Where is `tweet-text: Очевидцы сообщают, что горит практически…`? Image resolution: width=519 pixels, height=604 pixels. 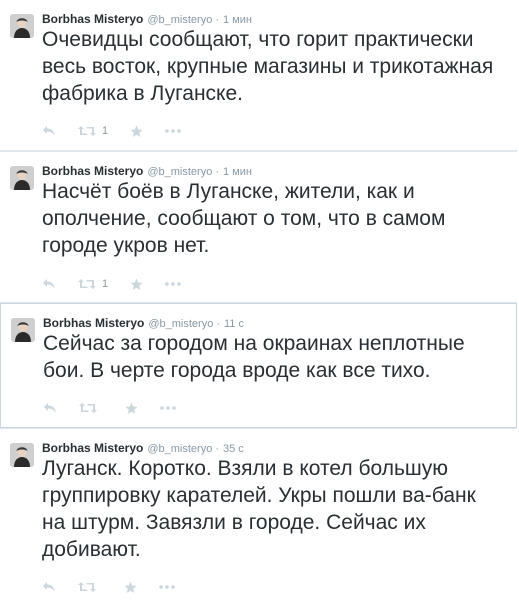 tweet-text: Очевидцы сообщают, что горит практически… is located at coordinates (268, 66).